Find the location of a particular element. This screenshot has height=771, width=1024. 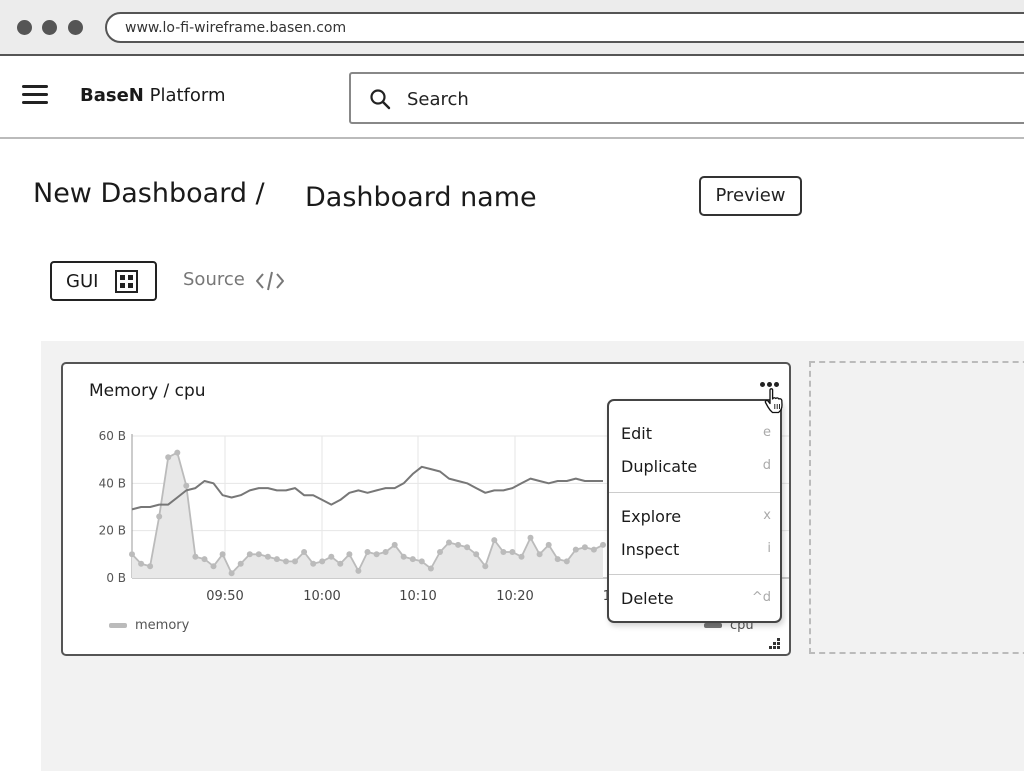

menu-item-explore: Explore x is located at coordinates (696, 517).